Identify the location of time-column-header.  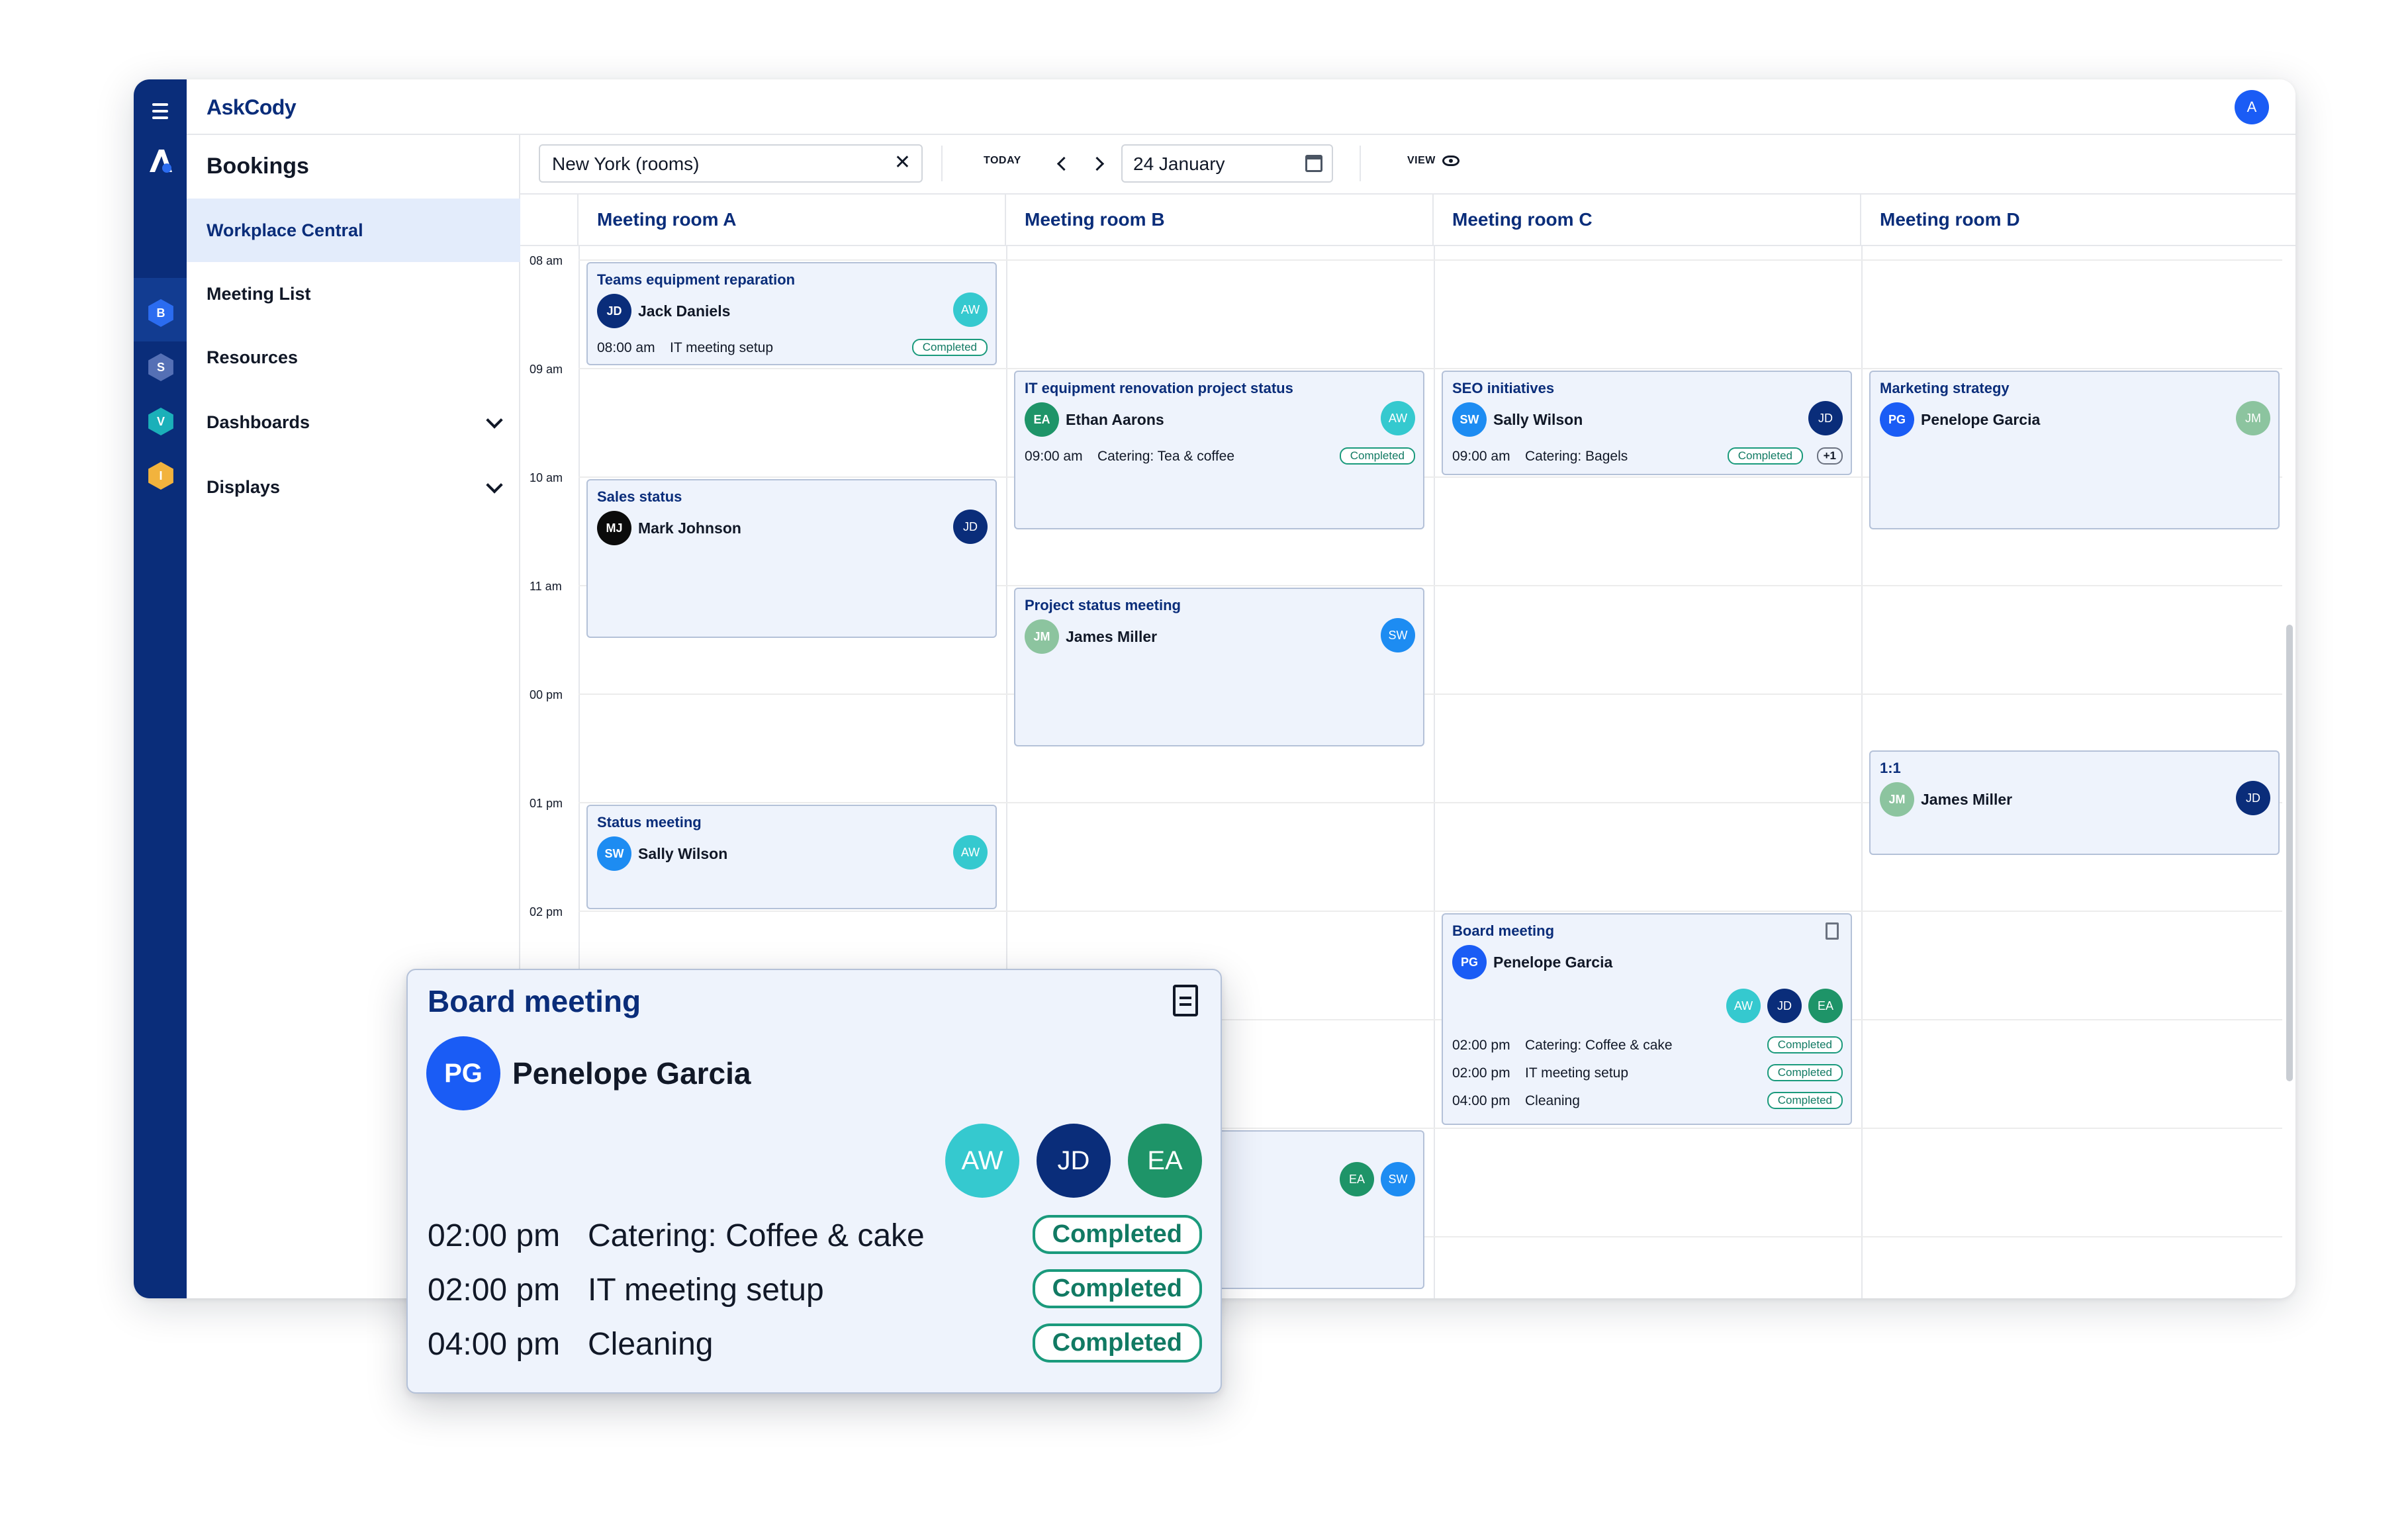
(549, 220).